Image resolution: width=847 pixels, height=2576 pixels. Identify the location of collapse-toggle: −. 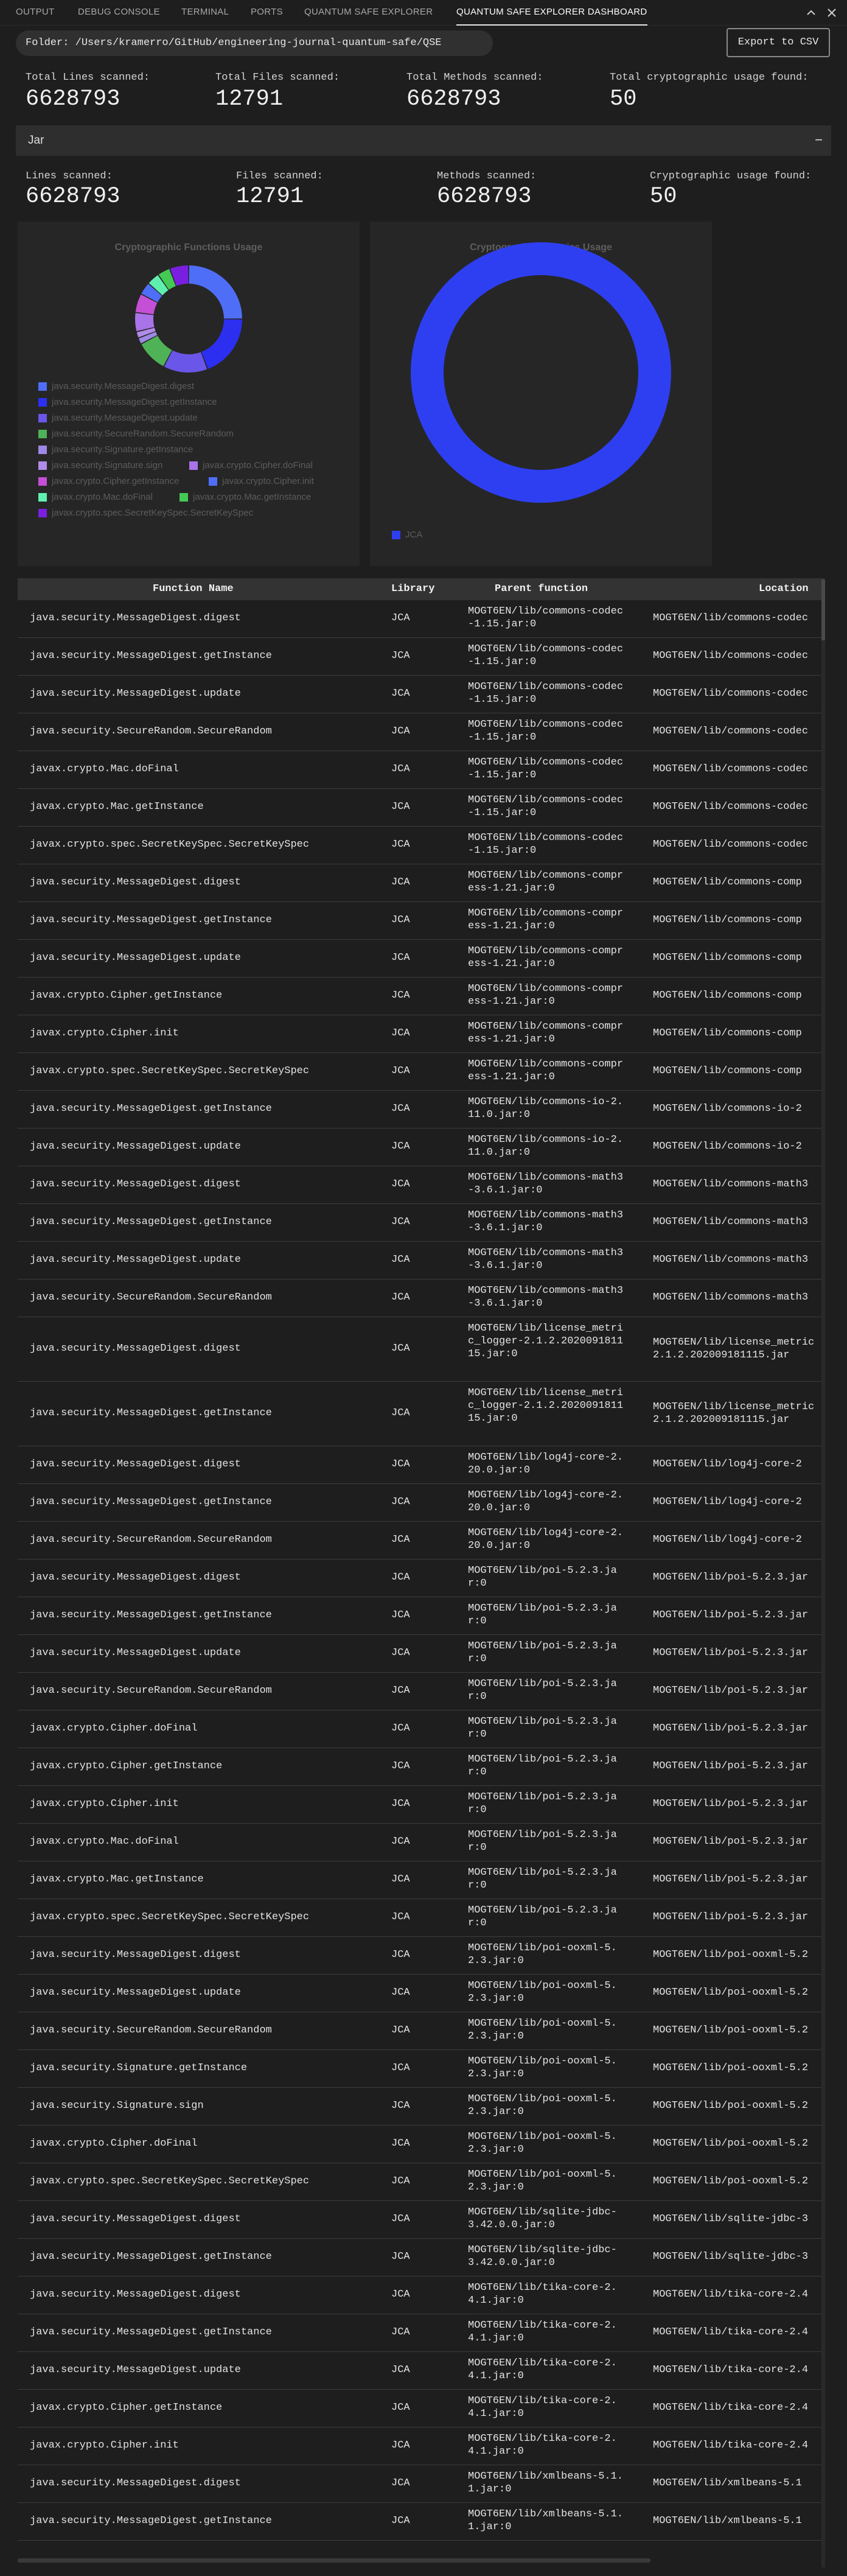
(819, 140).